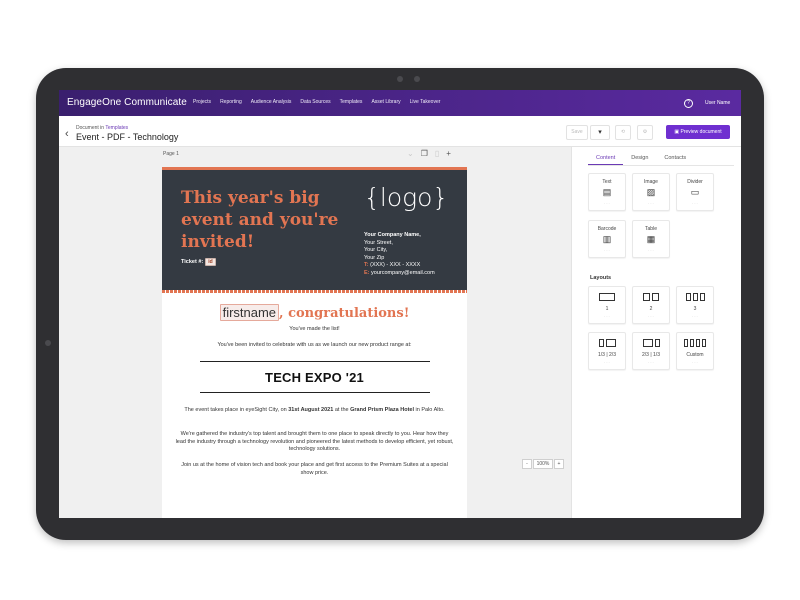  I want to click on firstname-field: firstname, so click(249, 312).